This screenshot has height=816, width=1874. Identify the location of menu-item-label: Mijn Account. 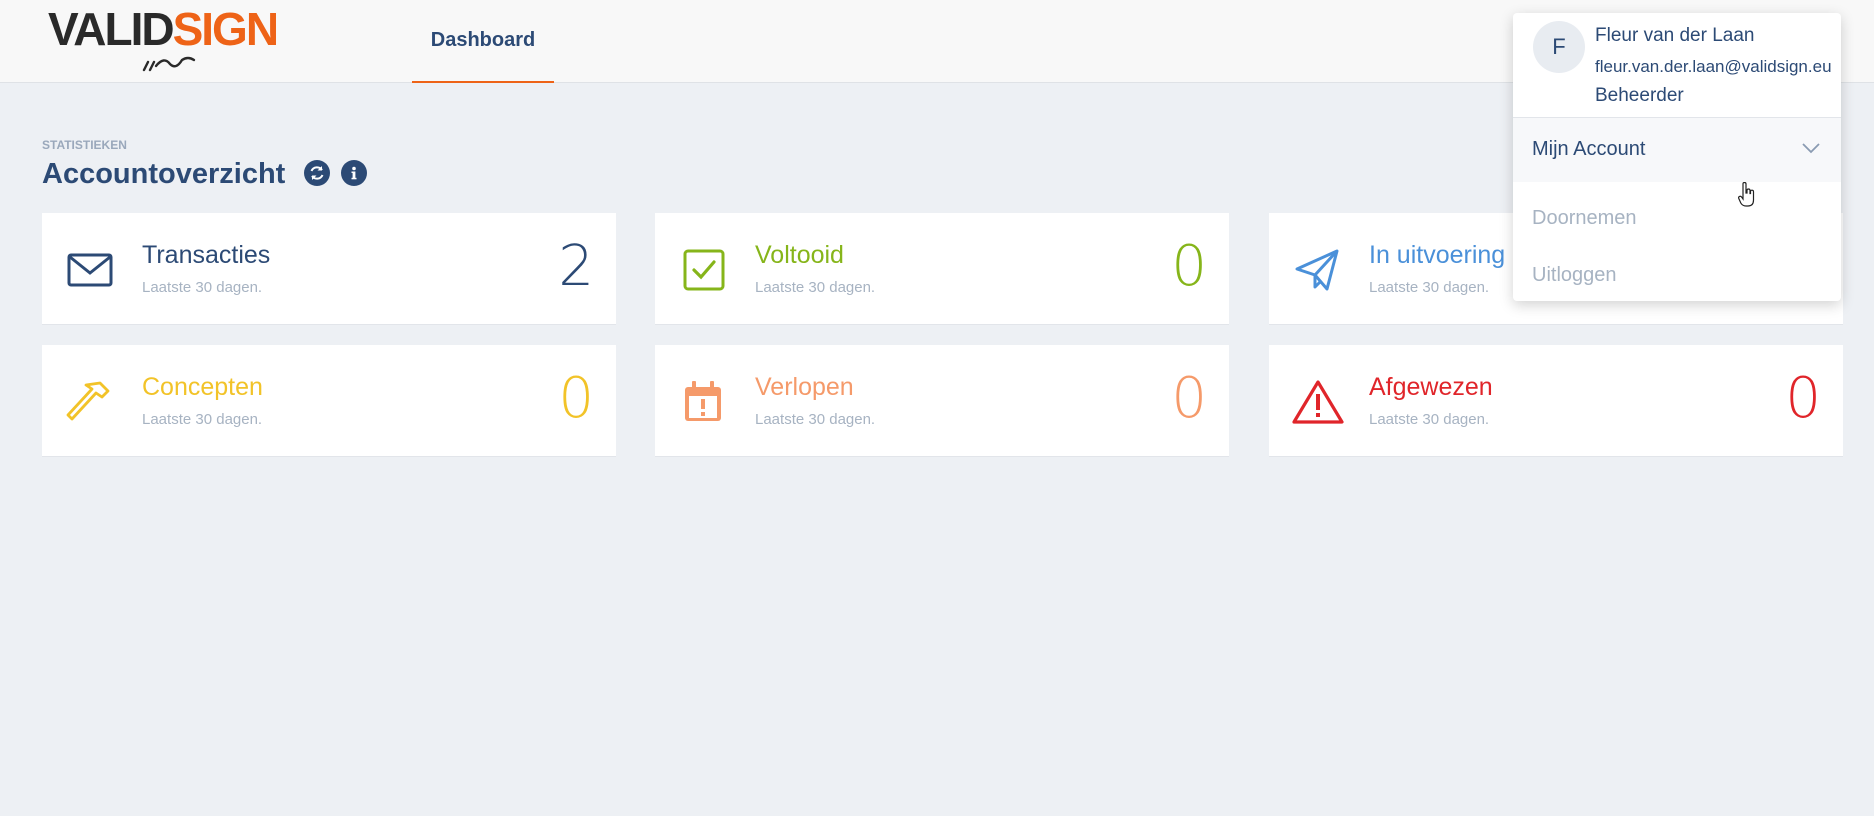
(1589, 149).